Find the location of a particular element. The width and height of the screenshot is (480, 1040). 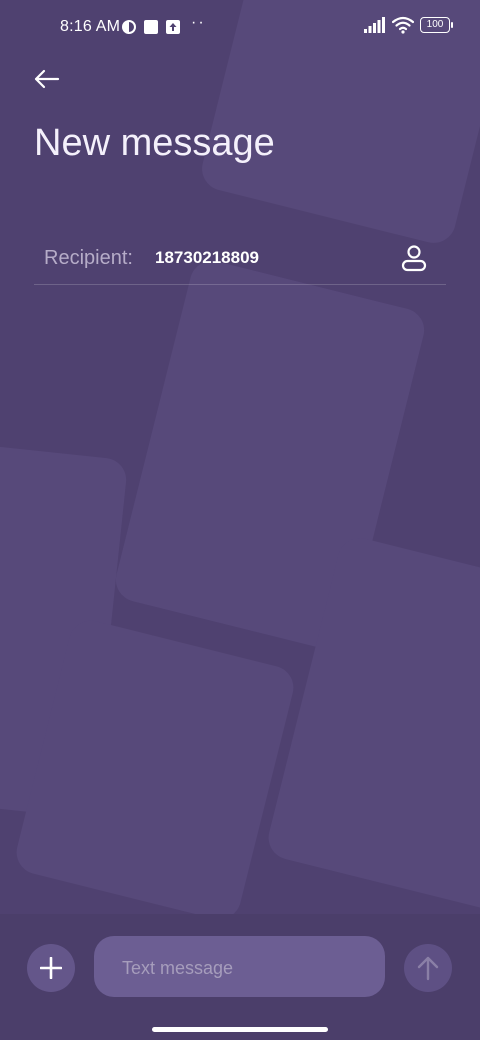

recipient-label: Recipient: is located at coordinates (88, 258).